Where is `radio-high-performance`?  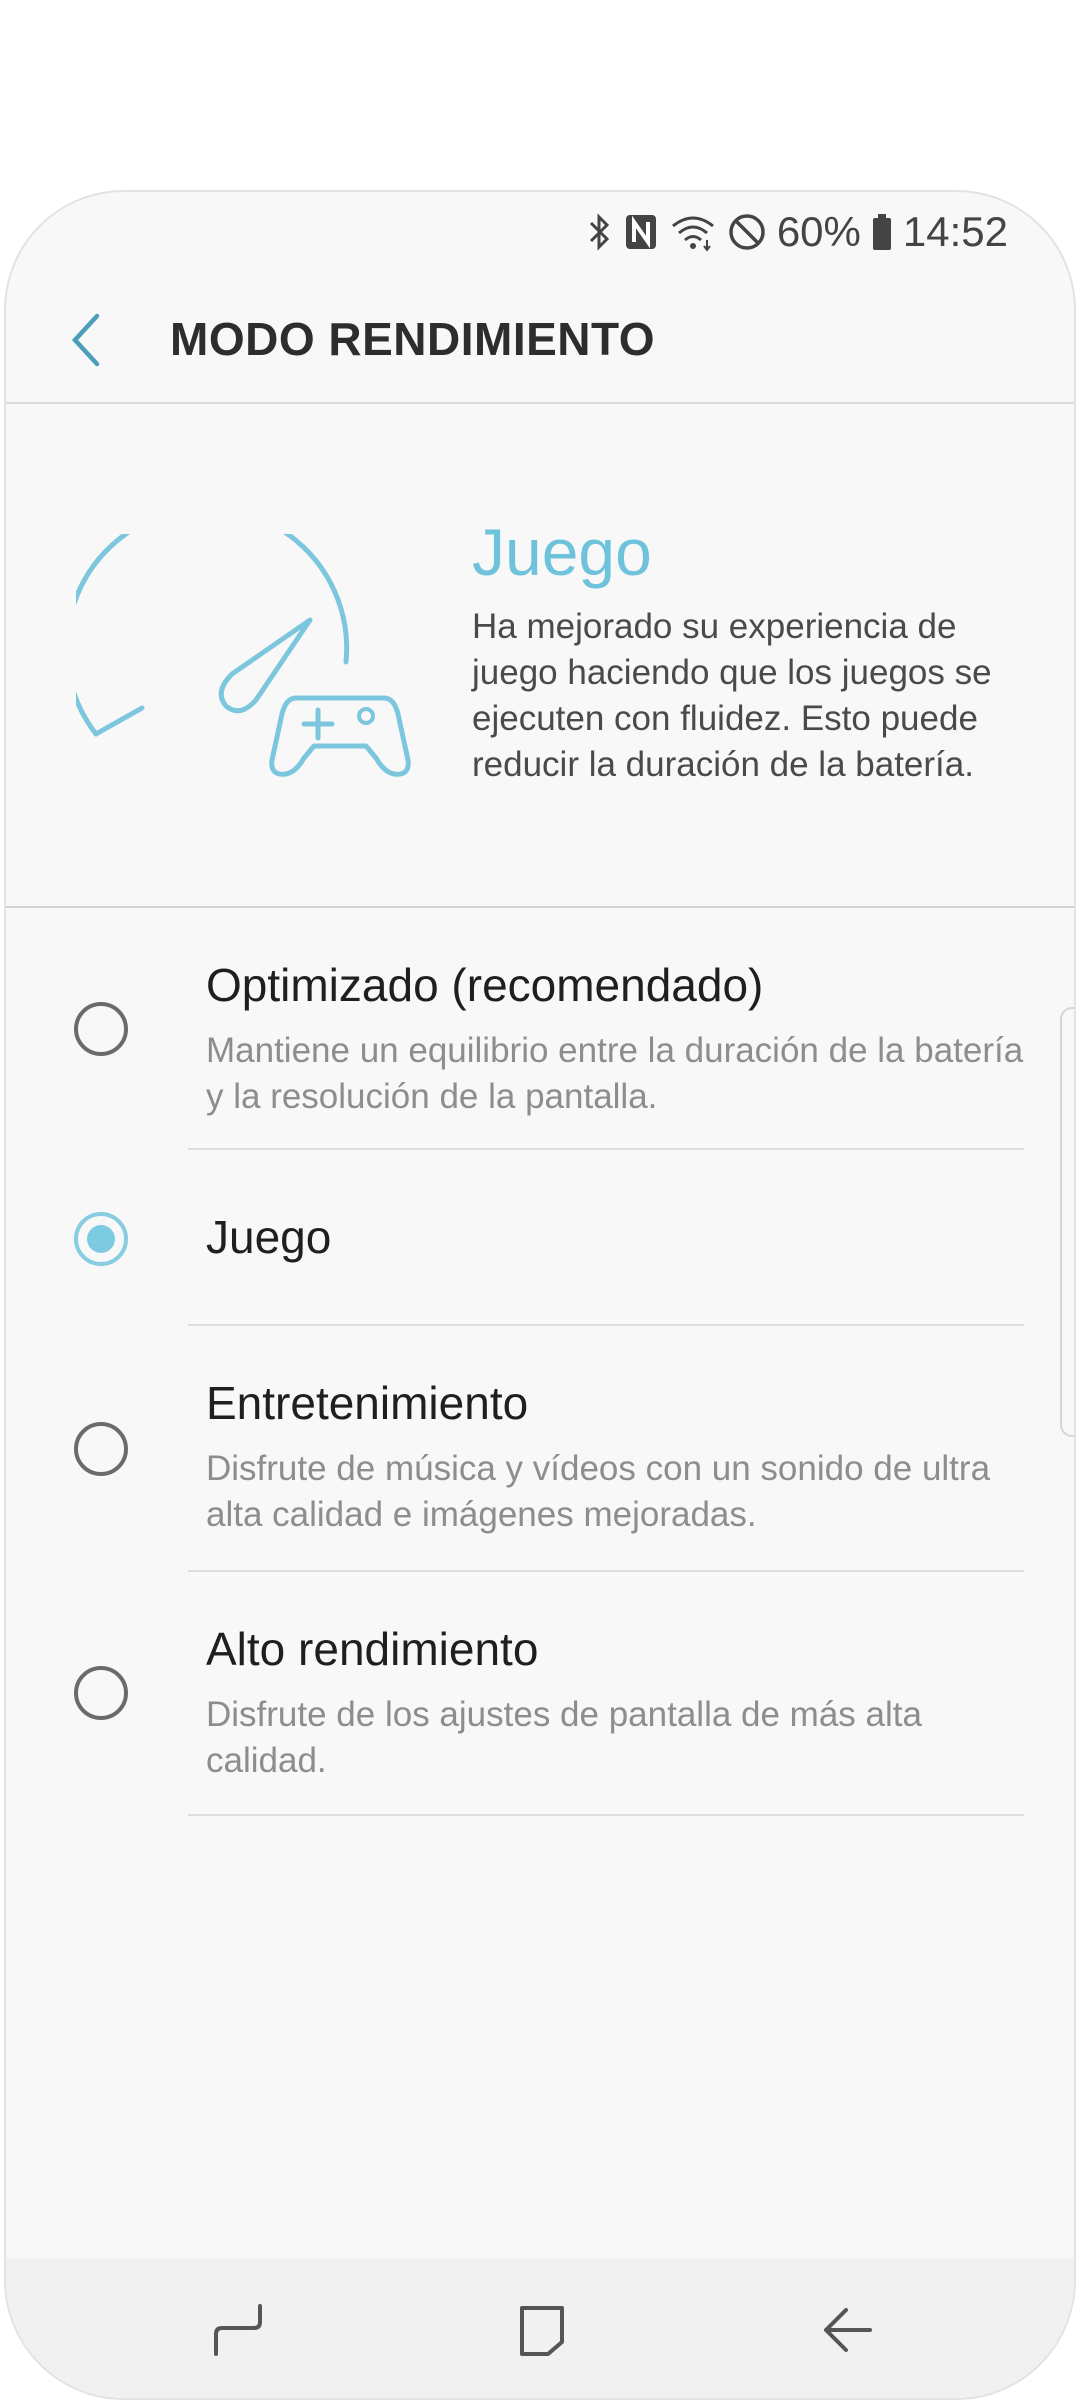 radio-high-performance is located at coordinates (101, 1693).